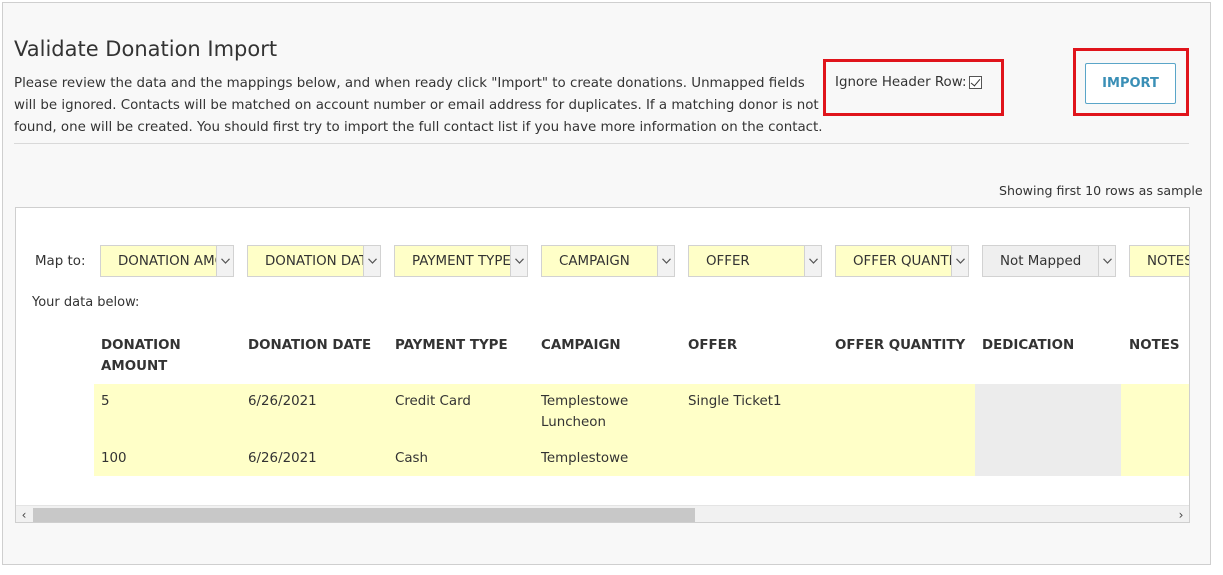  I want to click on column-header: CAMPAIGN, so click(581, 345).